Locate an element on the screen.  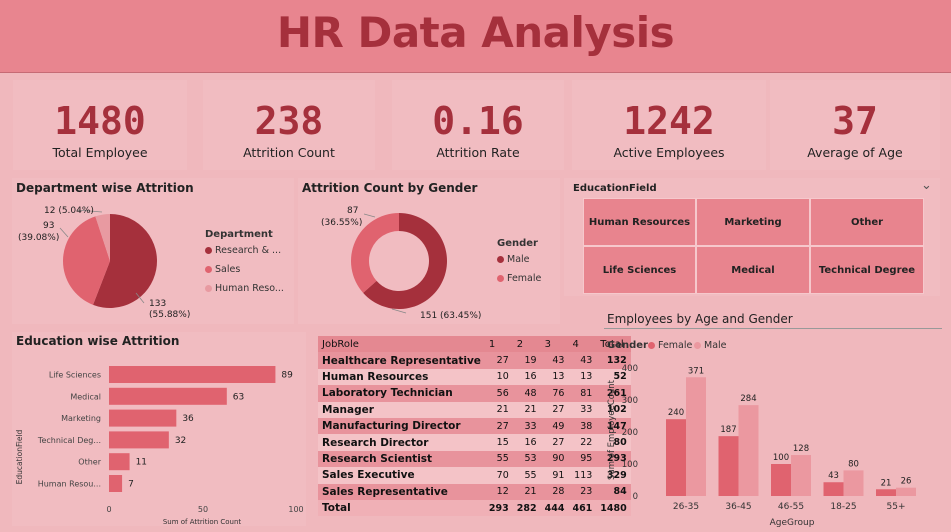
col-header-4: 4 is located at coordinates (582, 344).